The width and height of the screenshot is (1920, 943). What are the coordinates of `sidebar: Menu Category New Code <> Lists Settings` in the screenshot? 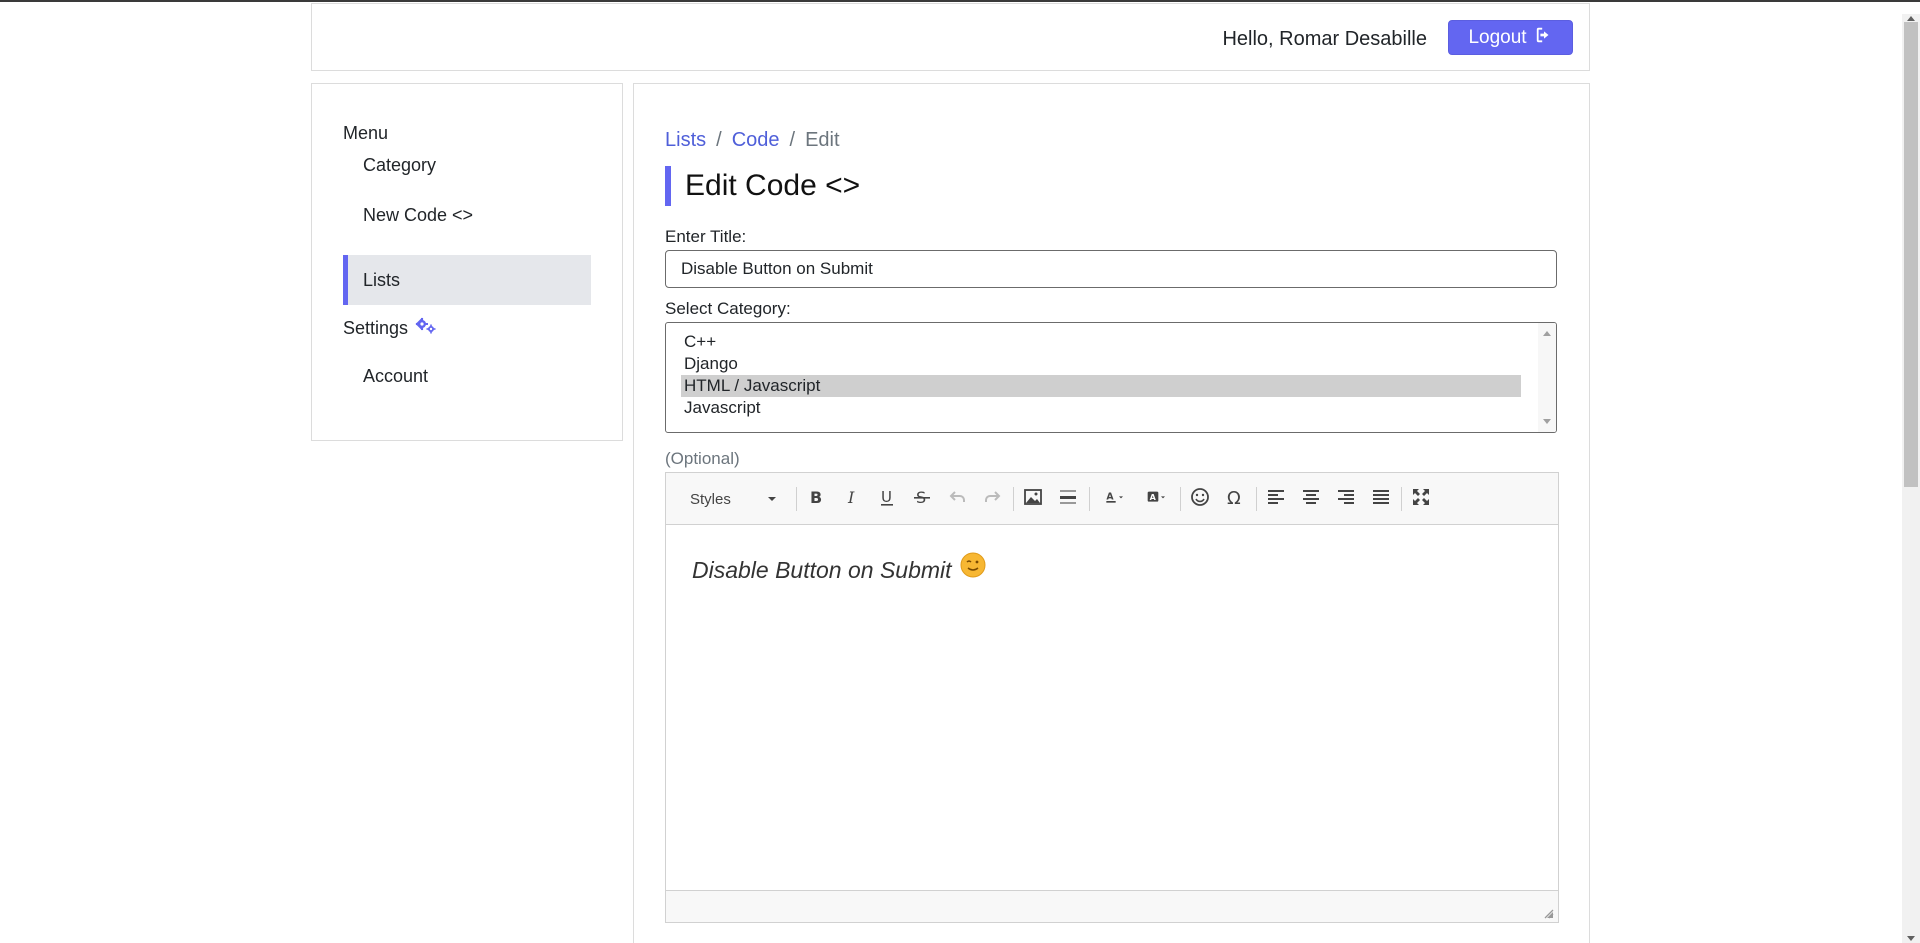 It's located at (467, 262).